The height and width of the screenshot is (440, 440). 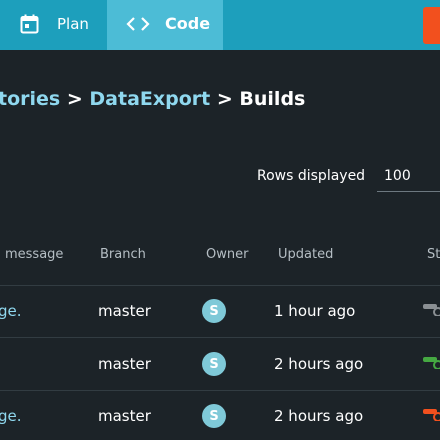 I want to click on column-header-owner: Owner, so click(x=227, y=254).